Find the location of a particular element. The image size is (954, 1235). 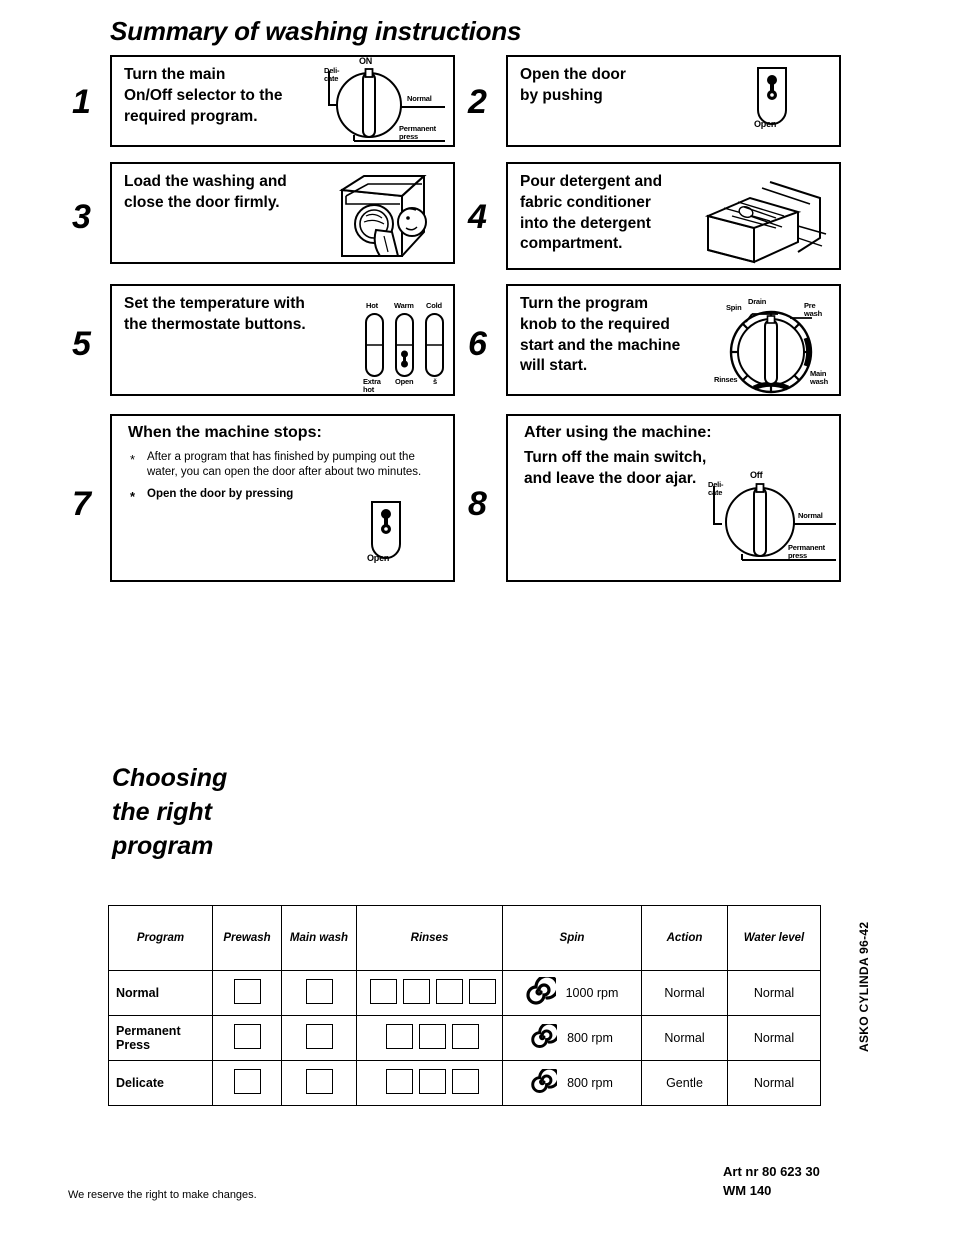

cell-program: Normal is located at coordinates (160, 993).